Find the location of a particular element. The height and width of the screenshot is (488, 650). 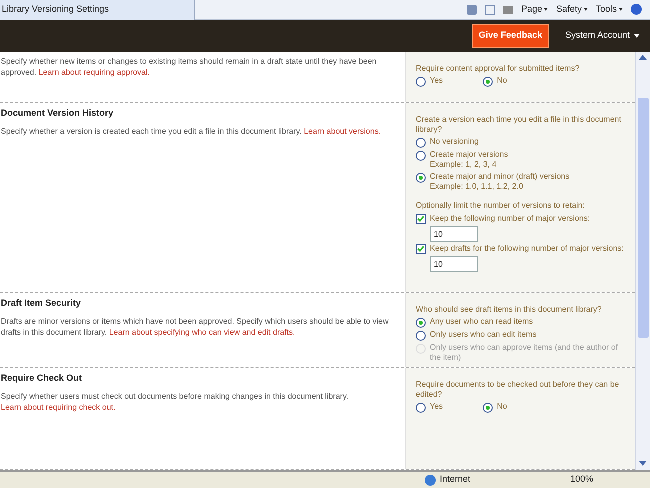

scroll-thumb is located at coordinates (643, 218).